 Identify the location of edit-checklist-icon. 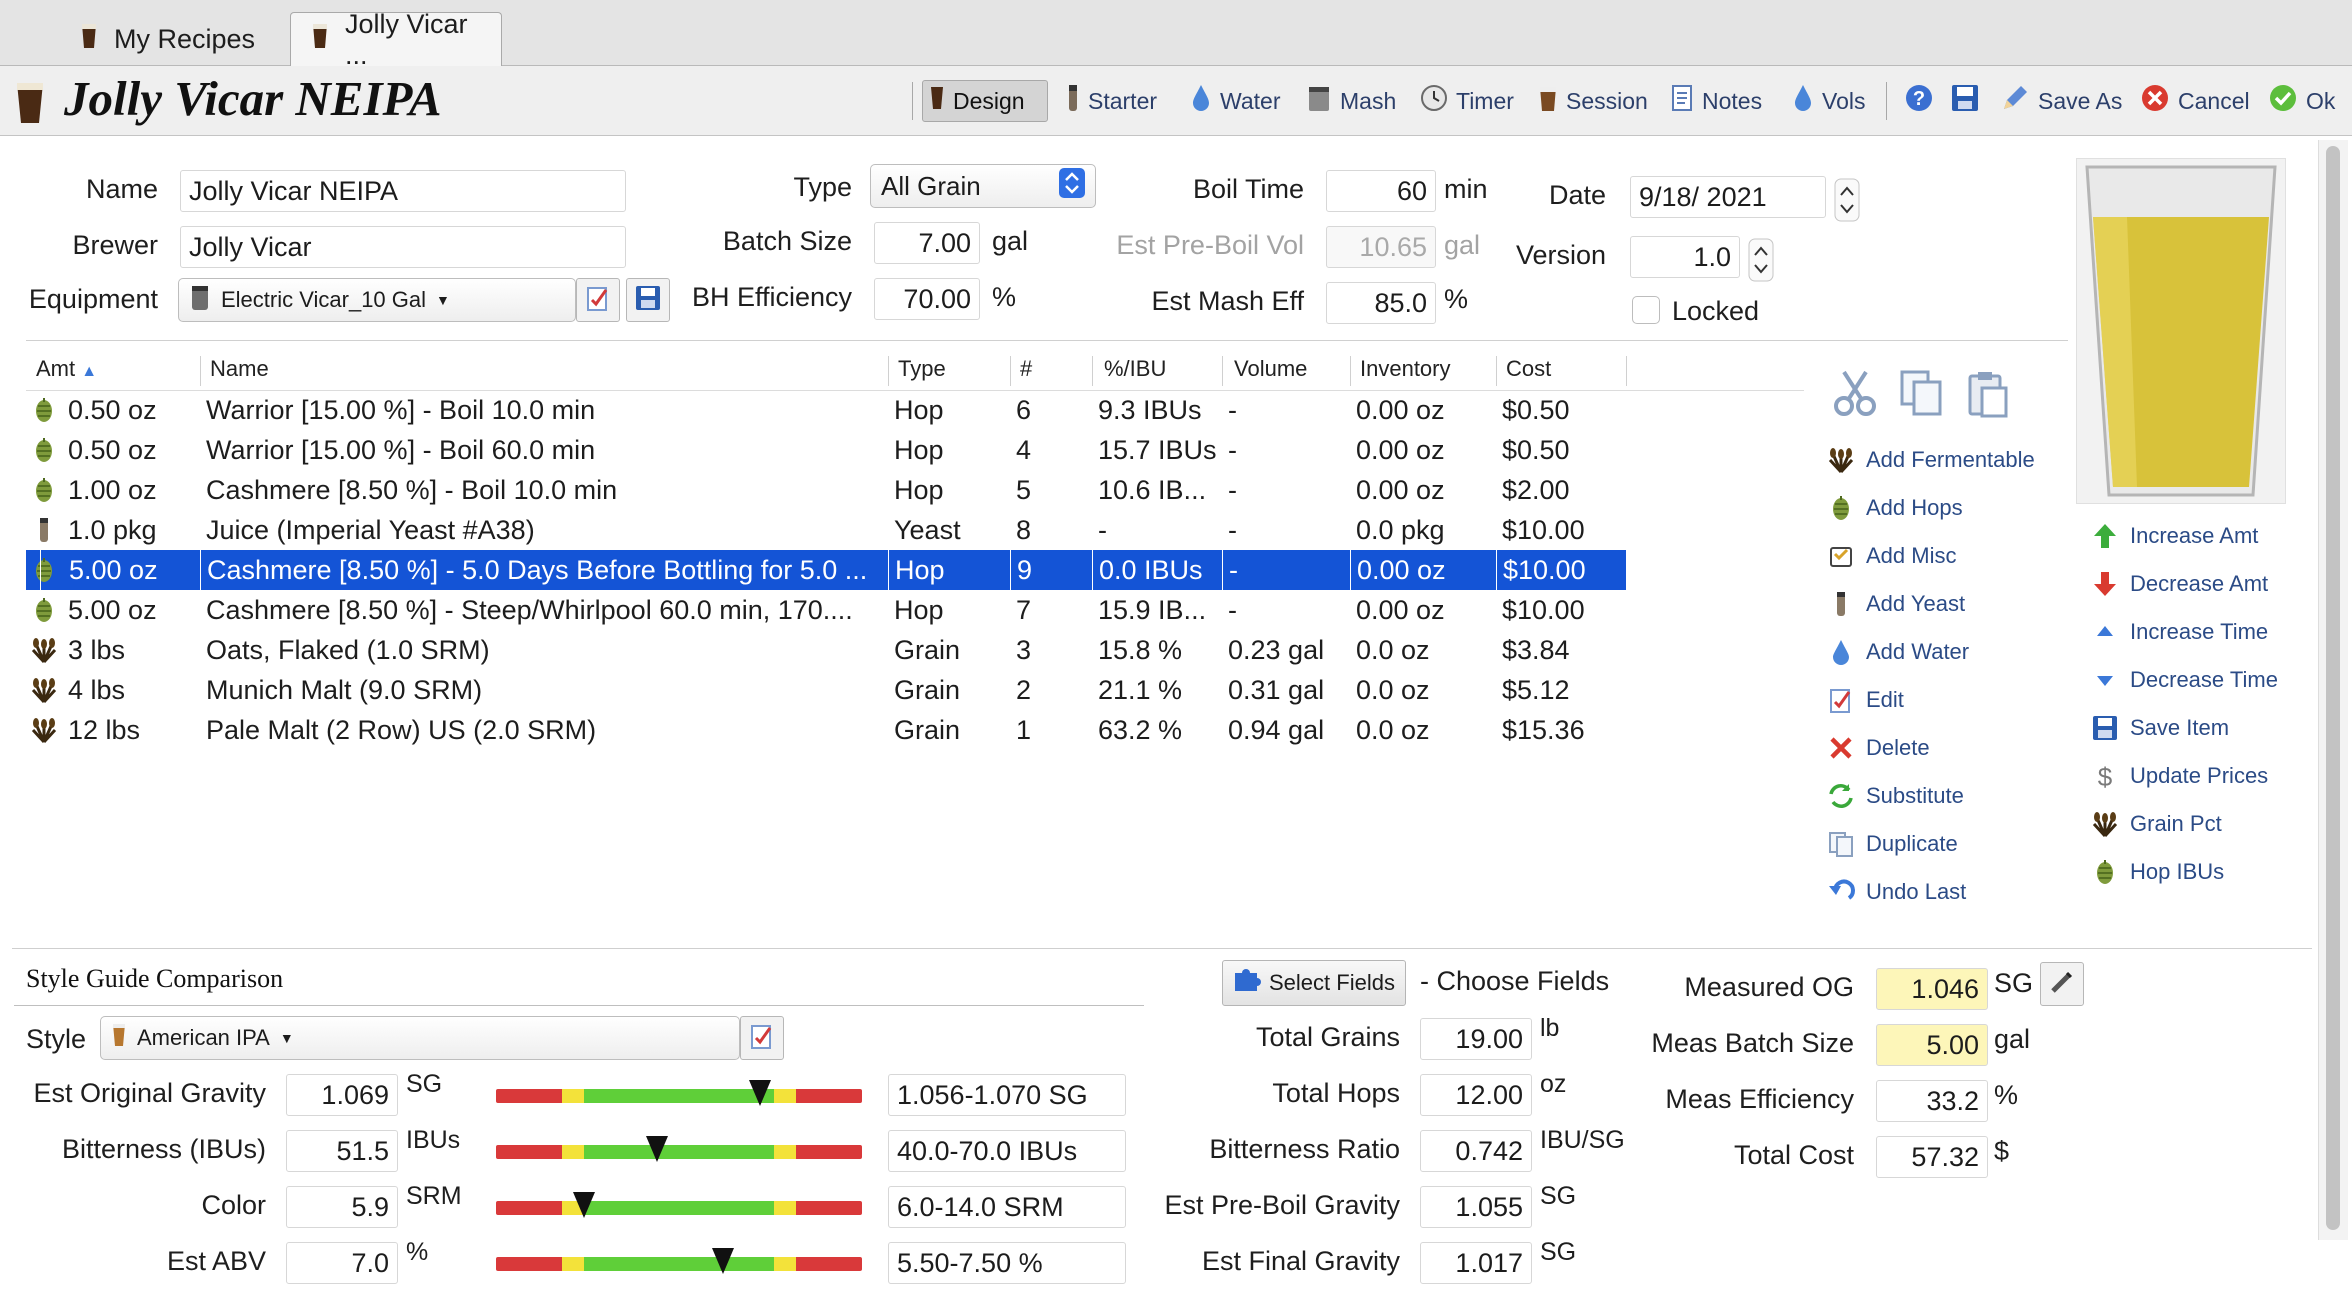
(762, 1038).